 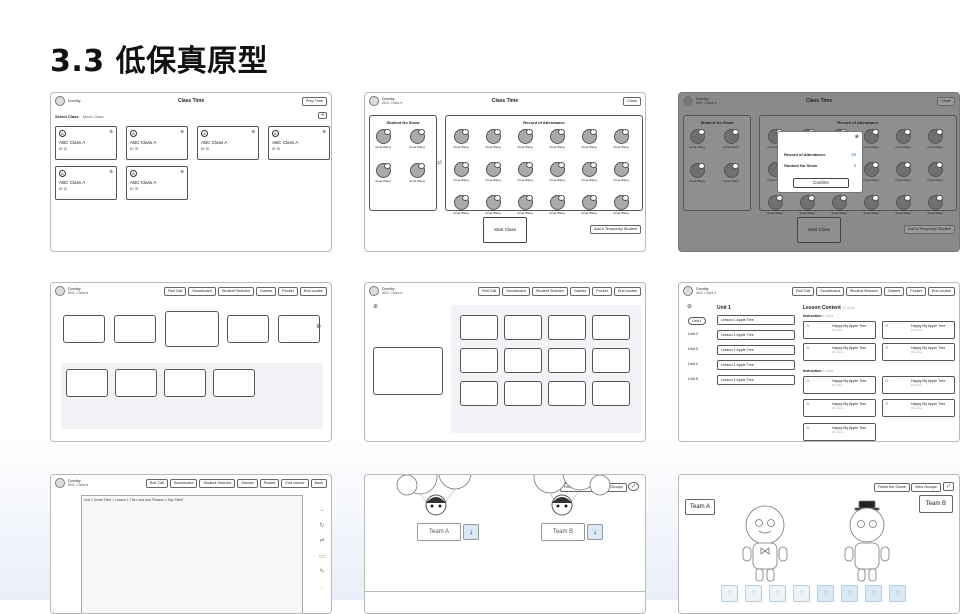 What do you see at coordinates (821, 183) in the screenshot?
I see `confirm-button: Confirm` at bounding box center [821, 183].